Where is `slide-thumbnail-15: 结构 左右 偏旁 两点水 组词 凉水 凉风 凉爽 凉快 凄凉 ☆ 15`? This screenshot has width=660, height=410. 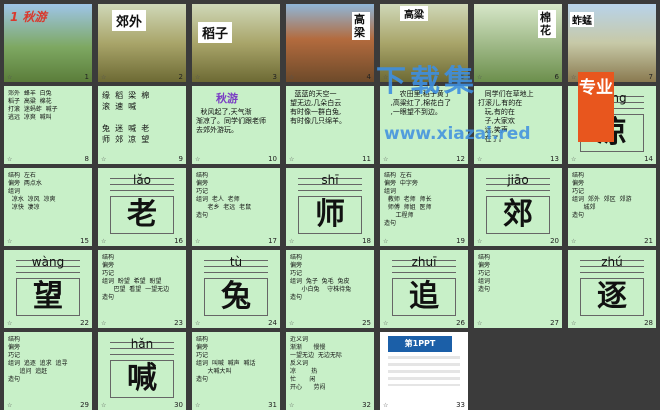
slide-thumbnail-15: 结构 左右 偏旁 两点水 组词 凉水 凉风 凉爽 凉快 凄凉 ☆ 15 is located at coordinates (48, 207).